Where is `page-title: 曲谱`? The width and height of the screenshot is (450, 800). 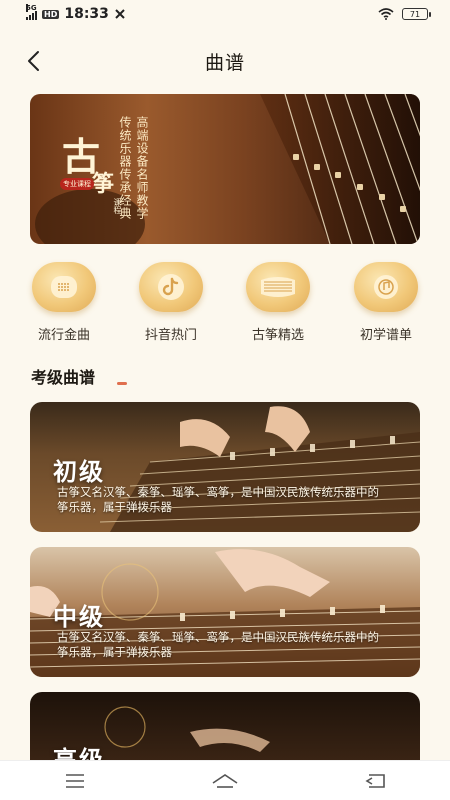
page-title: 曲谱 is located at coordinates (224, 62).